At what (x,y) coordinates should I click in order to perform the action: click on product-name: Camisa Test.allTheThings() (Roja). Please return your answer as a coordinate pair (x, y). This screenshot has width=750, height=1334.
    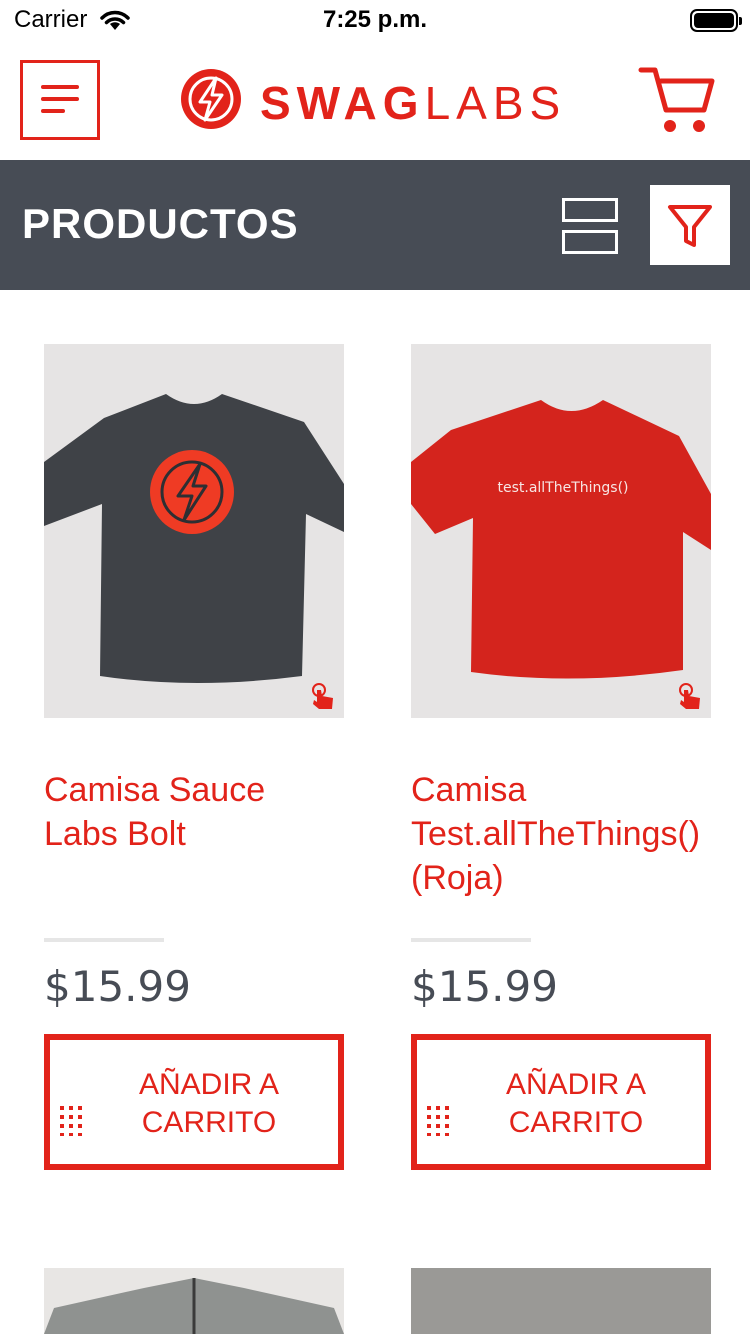
    Looking at the image, I should click on (561, 834).